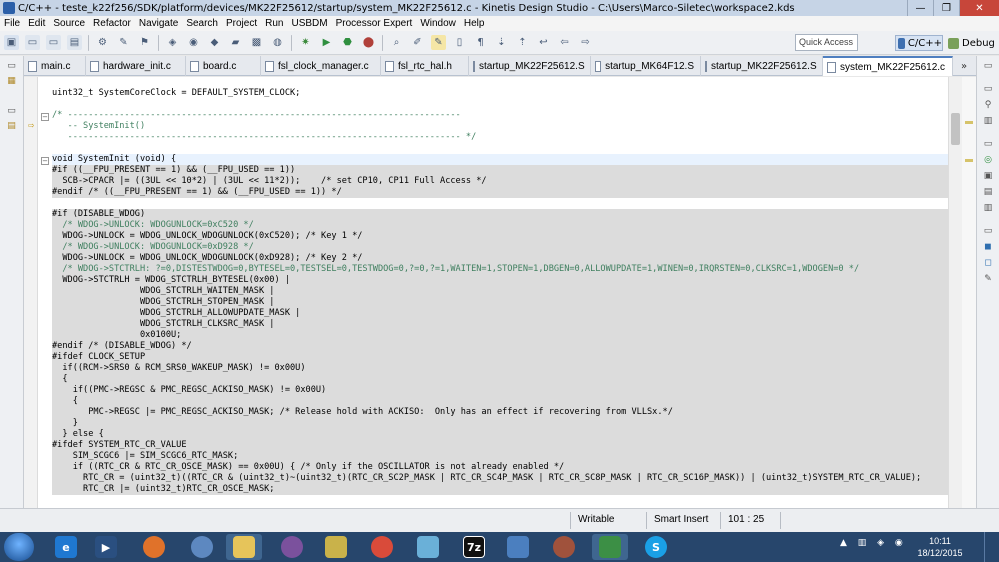 The height and width of the screenshot is (562, 999). What do you see at coordinates (530, 66) in the screenshot?
I see `tab-startup-mk22f25612-s: startup_MK22F25612.S` at bounding box center [530, 66].